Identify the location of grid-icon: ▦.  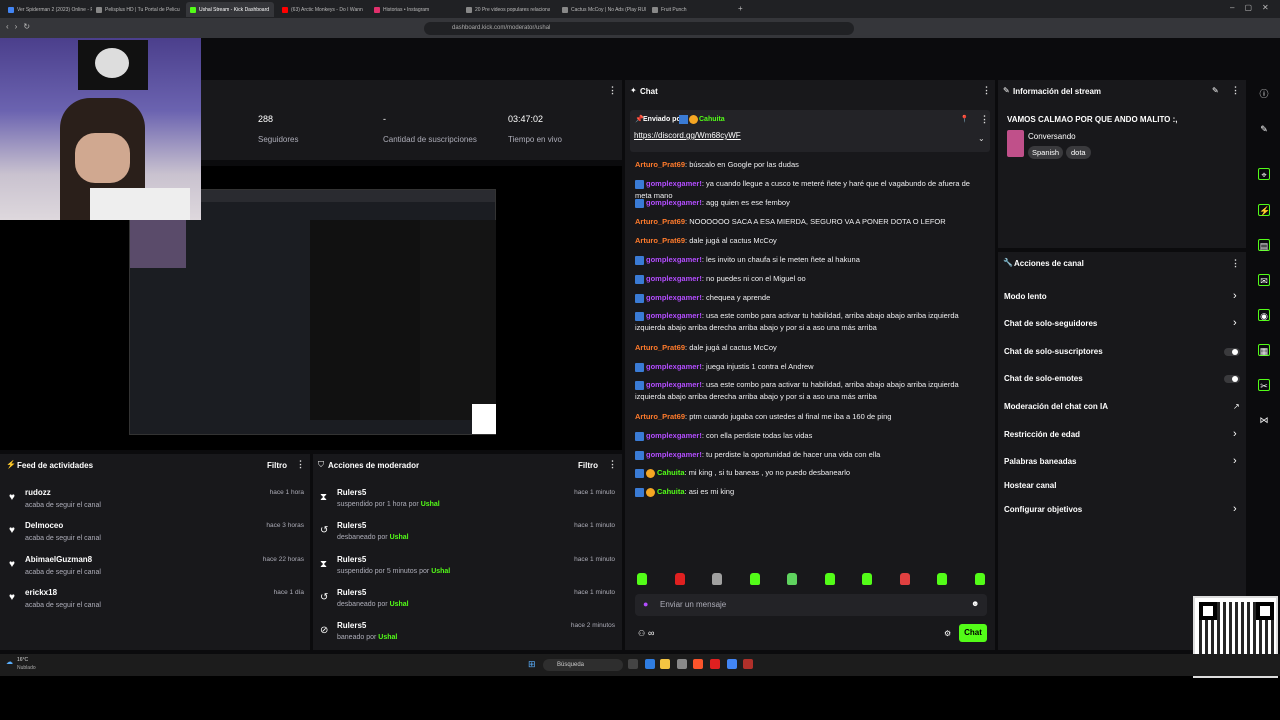
(1264, 350).